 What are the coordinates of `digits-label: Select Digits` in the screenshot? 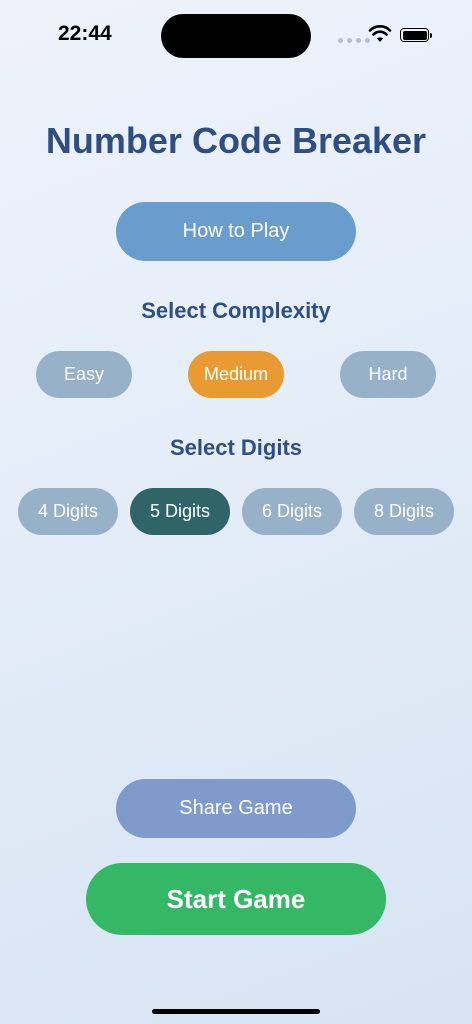 It's located at (236, 447).